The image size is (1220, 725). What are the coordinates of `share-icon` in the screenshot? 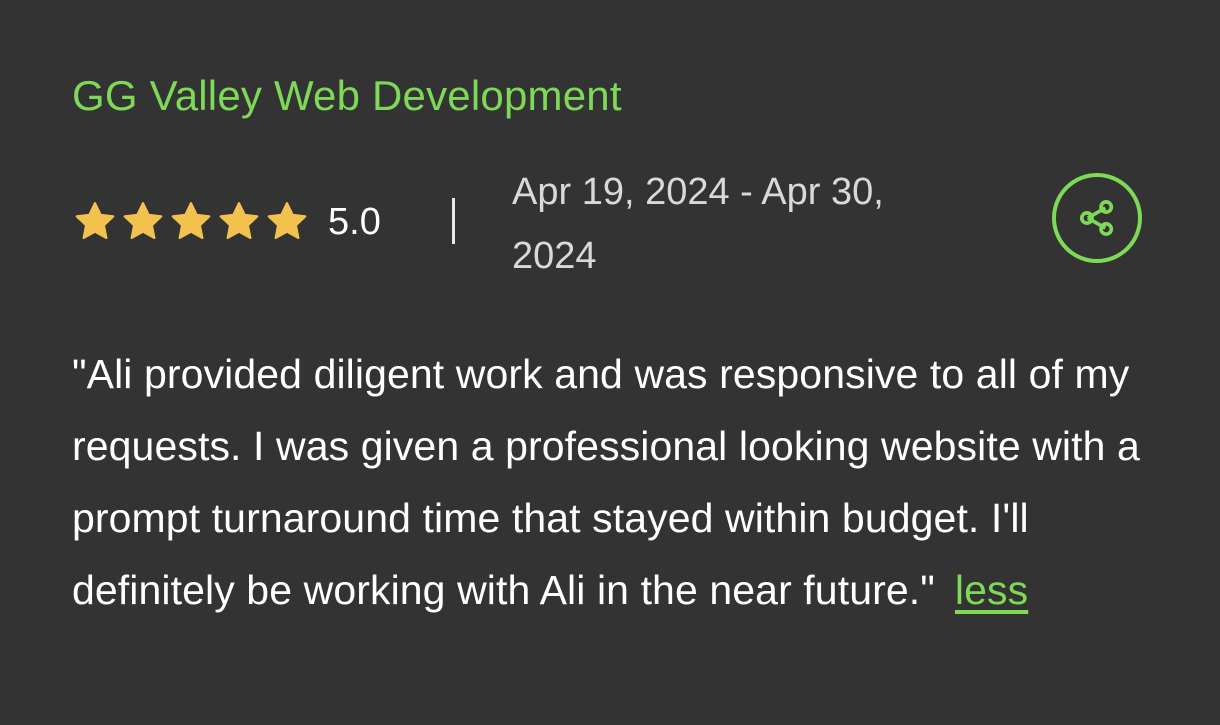 It's located at (1096, 218).